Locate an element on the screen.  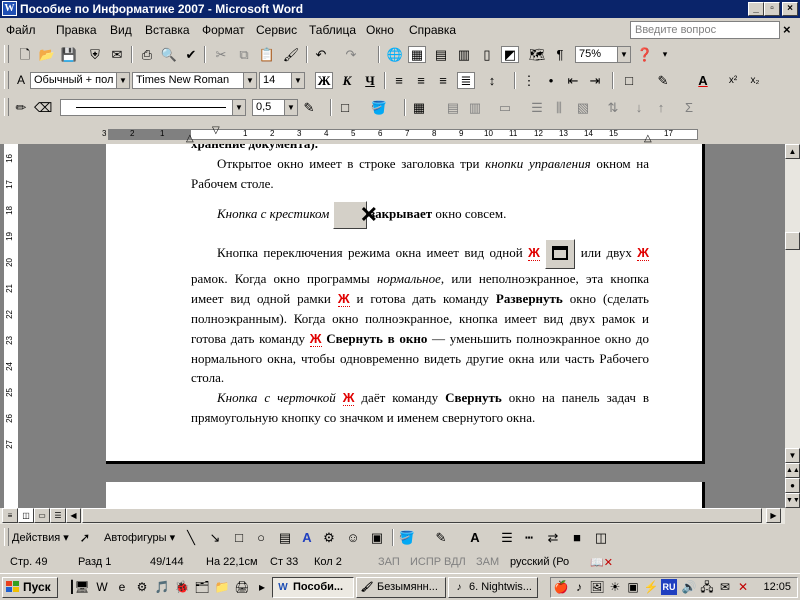
insert-excel-icon: ▥ is located at coordinates (464, 54).